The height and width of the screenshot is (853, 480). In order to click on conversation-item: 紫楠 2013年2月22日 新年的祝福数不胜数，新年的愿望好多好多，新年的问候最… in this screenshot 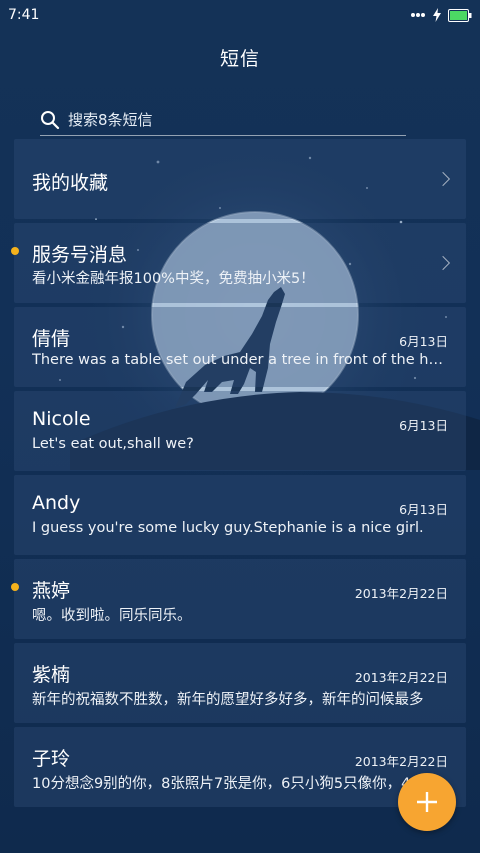, I will do `click(240, 683)`.